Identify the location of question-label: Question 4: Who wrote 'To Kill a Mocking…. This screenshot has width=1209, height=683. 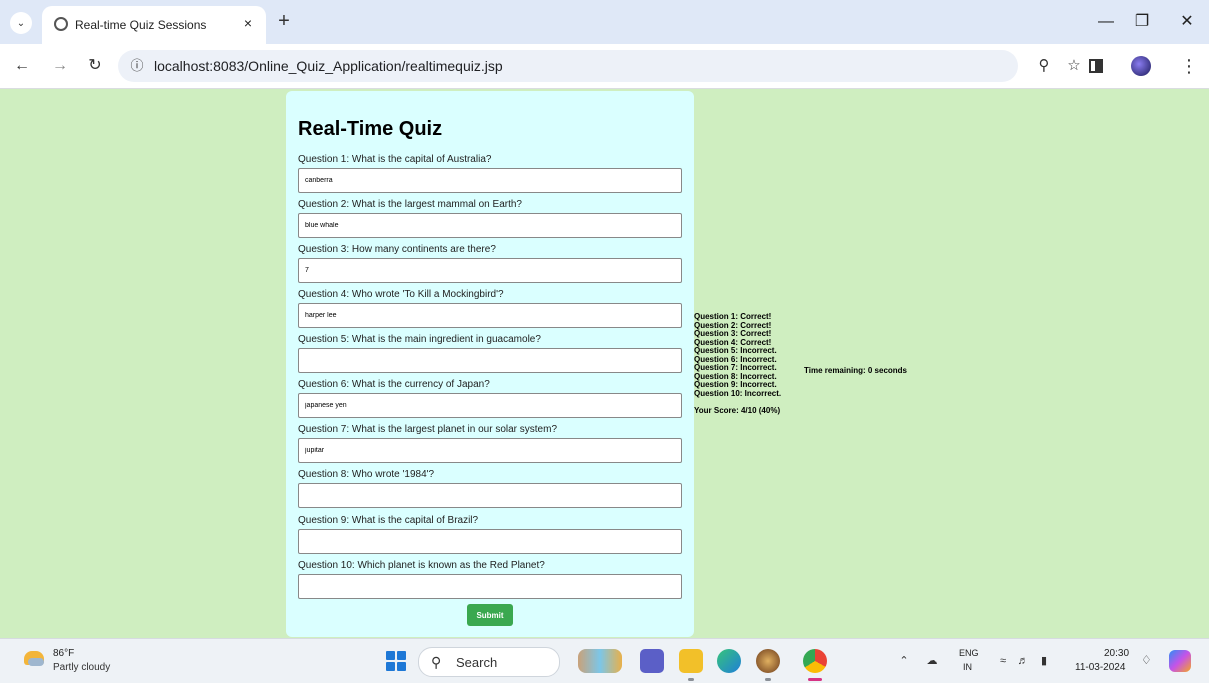
(401, 294).